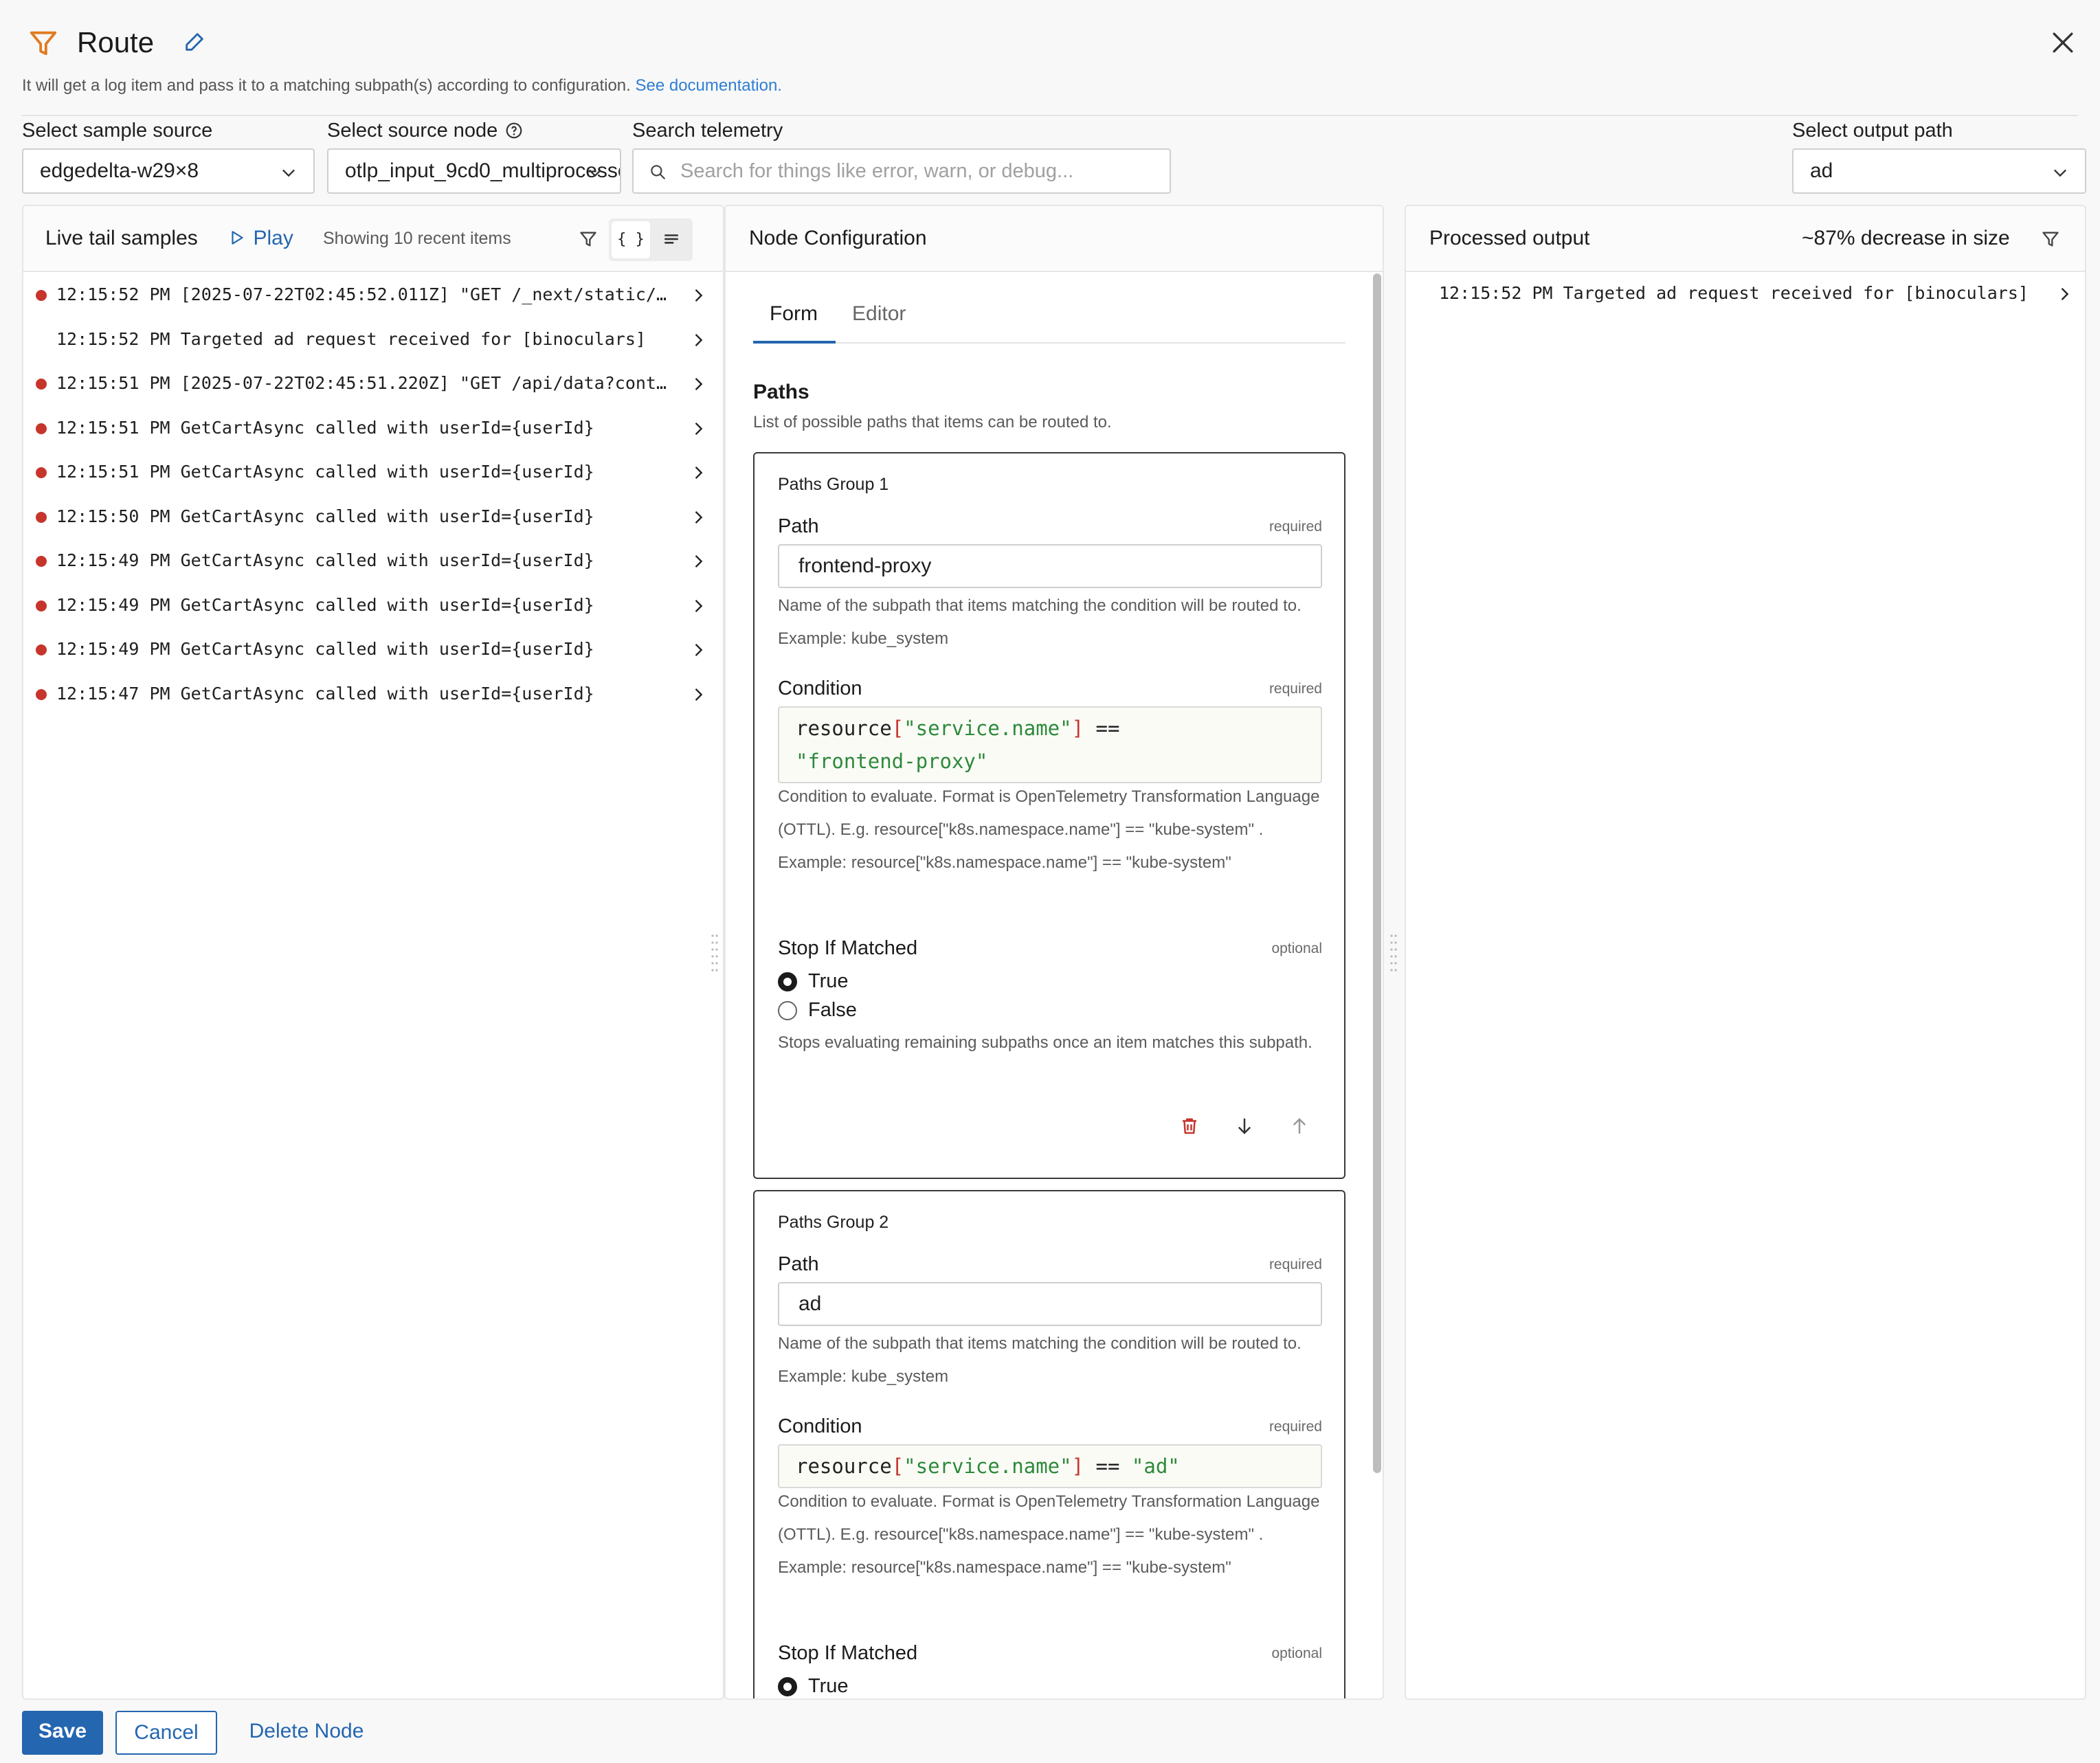 The width and height of the screenshot is (2100, 1763). Describe the element at coordinates (1939, 171) in the screenshot. I see `output-path-select: ad` at that location.